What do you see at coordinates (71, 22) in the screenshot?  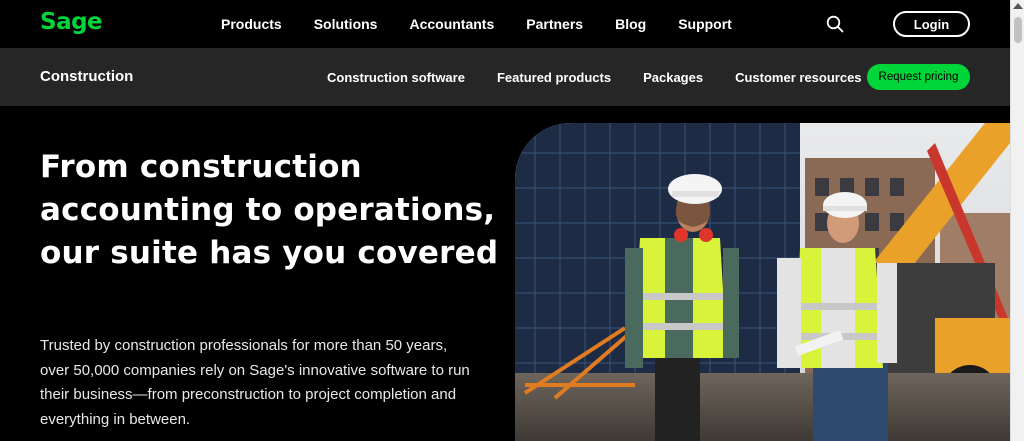 I see `sage-logo: Sage` at bounding box center [71, 22].